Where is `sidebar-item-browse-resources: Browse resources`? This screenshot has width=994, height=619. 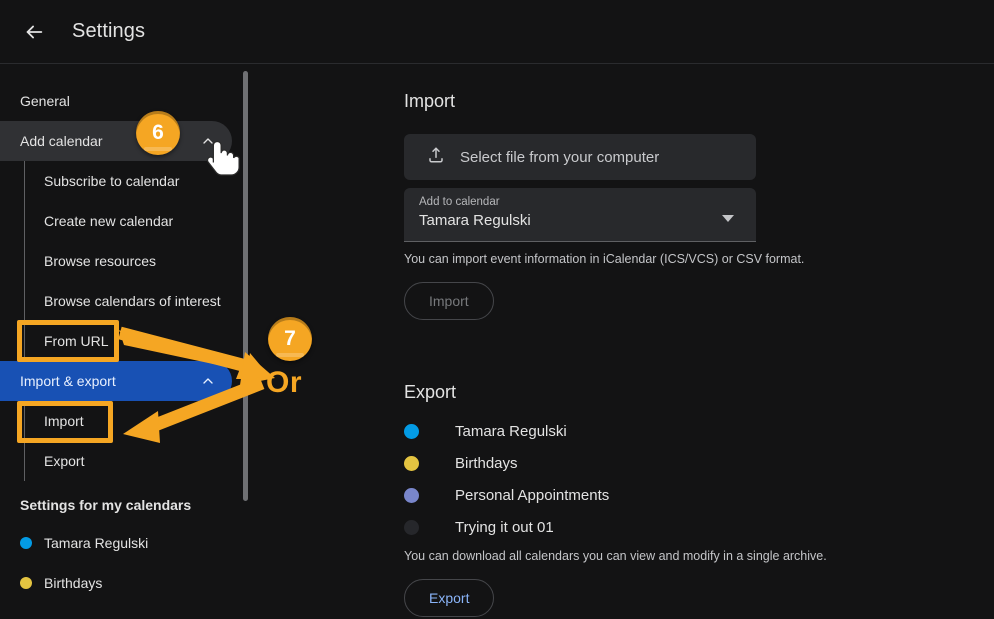 sidebar-item-browse-resources: Browse resources is located at coordinates (138, 261).